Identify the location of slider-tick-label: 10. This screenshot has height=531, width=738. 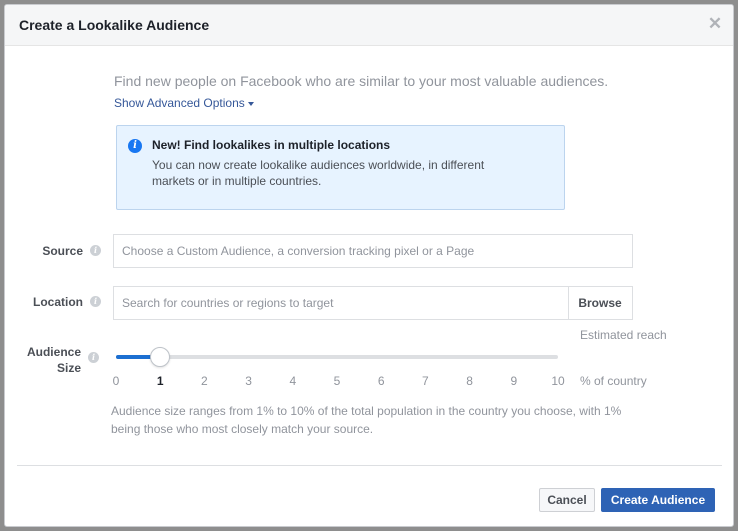
(557, 381).